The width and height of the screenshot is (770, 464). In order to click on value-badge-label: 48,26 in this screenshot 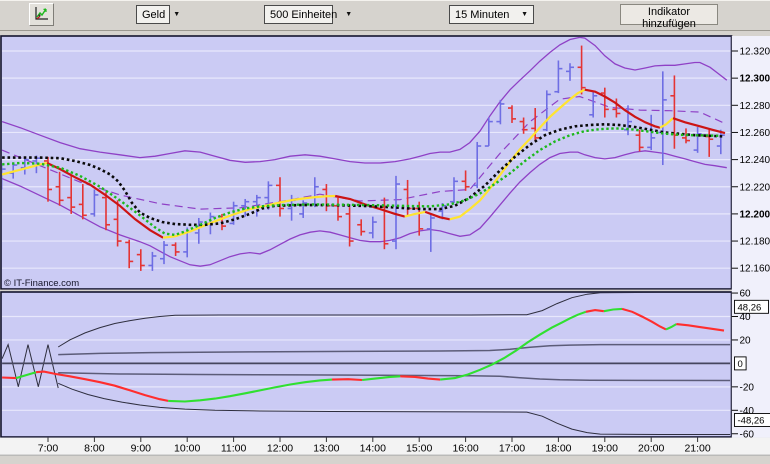, I will do `click(750, 307)`.